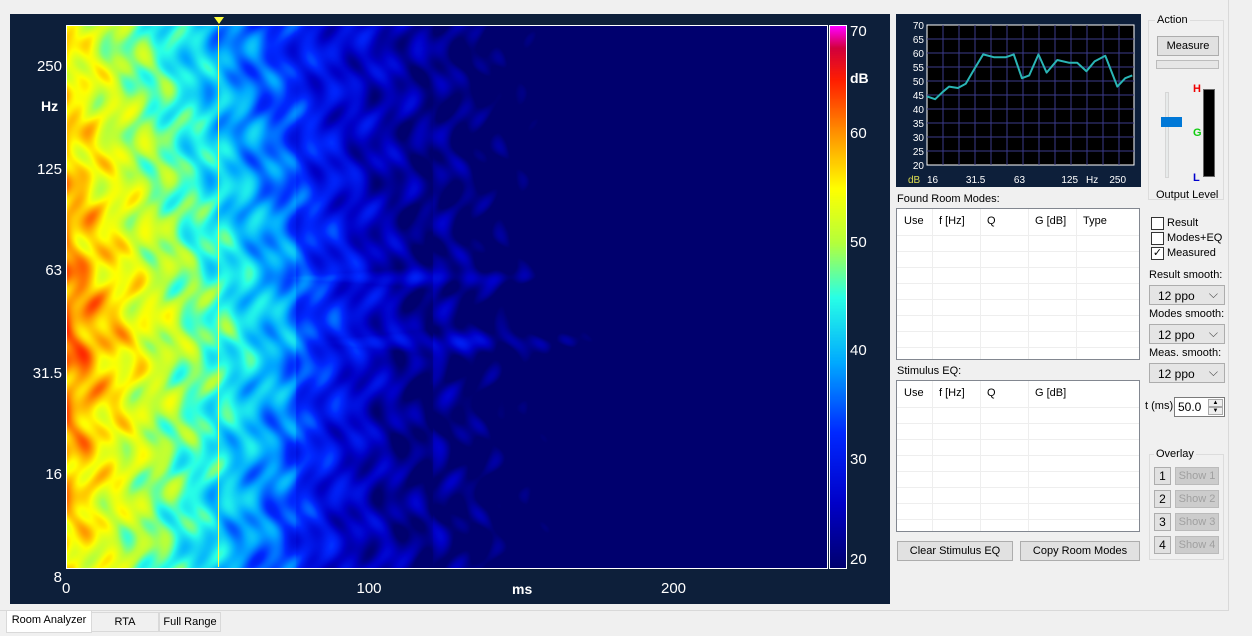  Describe the element at coordinates (976, 180) in the screenshot. I see `mini-x-tick: 31.5` at that location.